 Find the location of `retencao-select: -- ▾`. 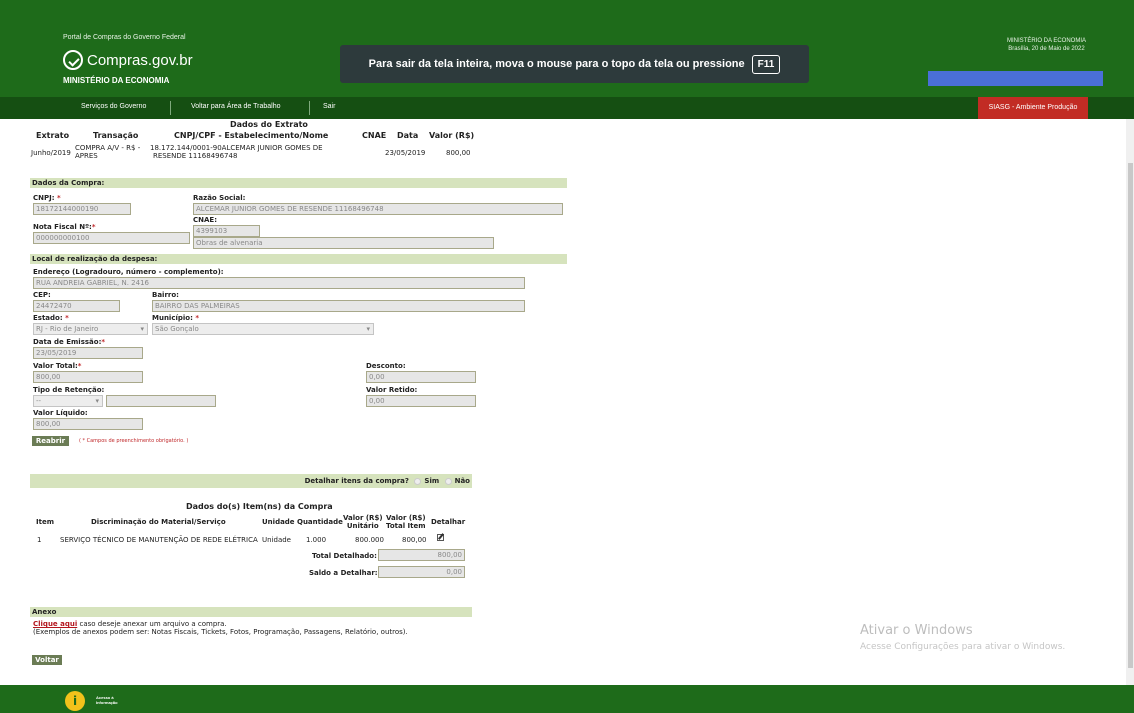

retencao-select: -- ▾ is located at coordinates (68, 401).